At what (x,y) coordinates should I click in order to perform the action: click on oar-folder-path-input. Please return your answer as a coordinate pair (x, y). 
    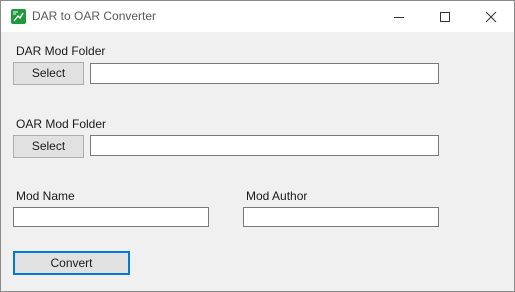
    Looking at the image, I should click on (264, 145).